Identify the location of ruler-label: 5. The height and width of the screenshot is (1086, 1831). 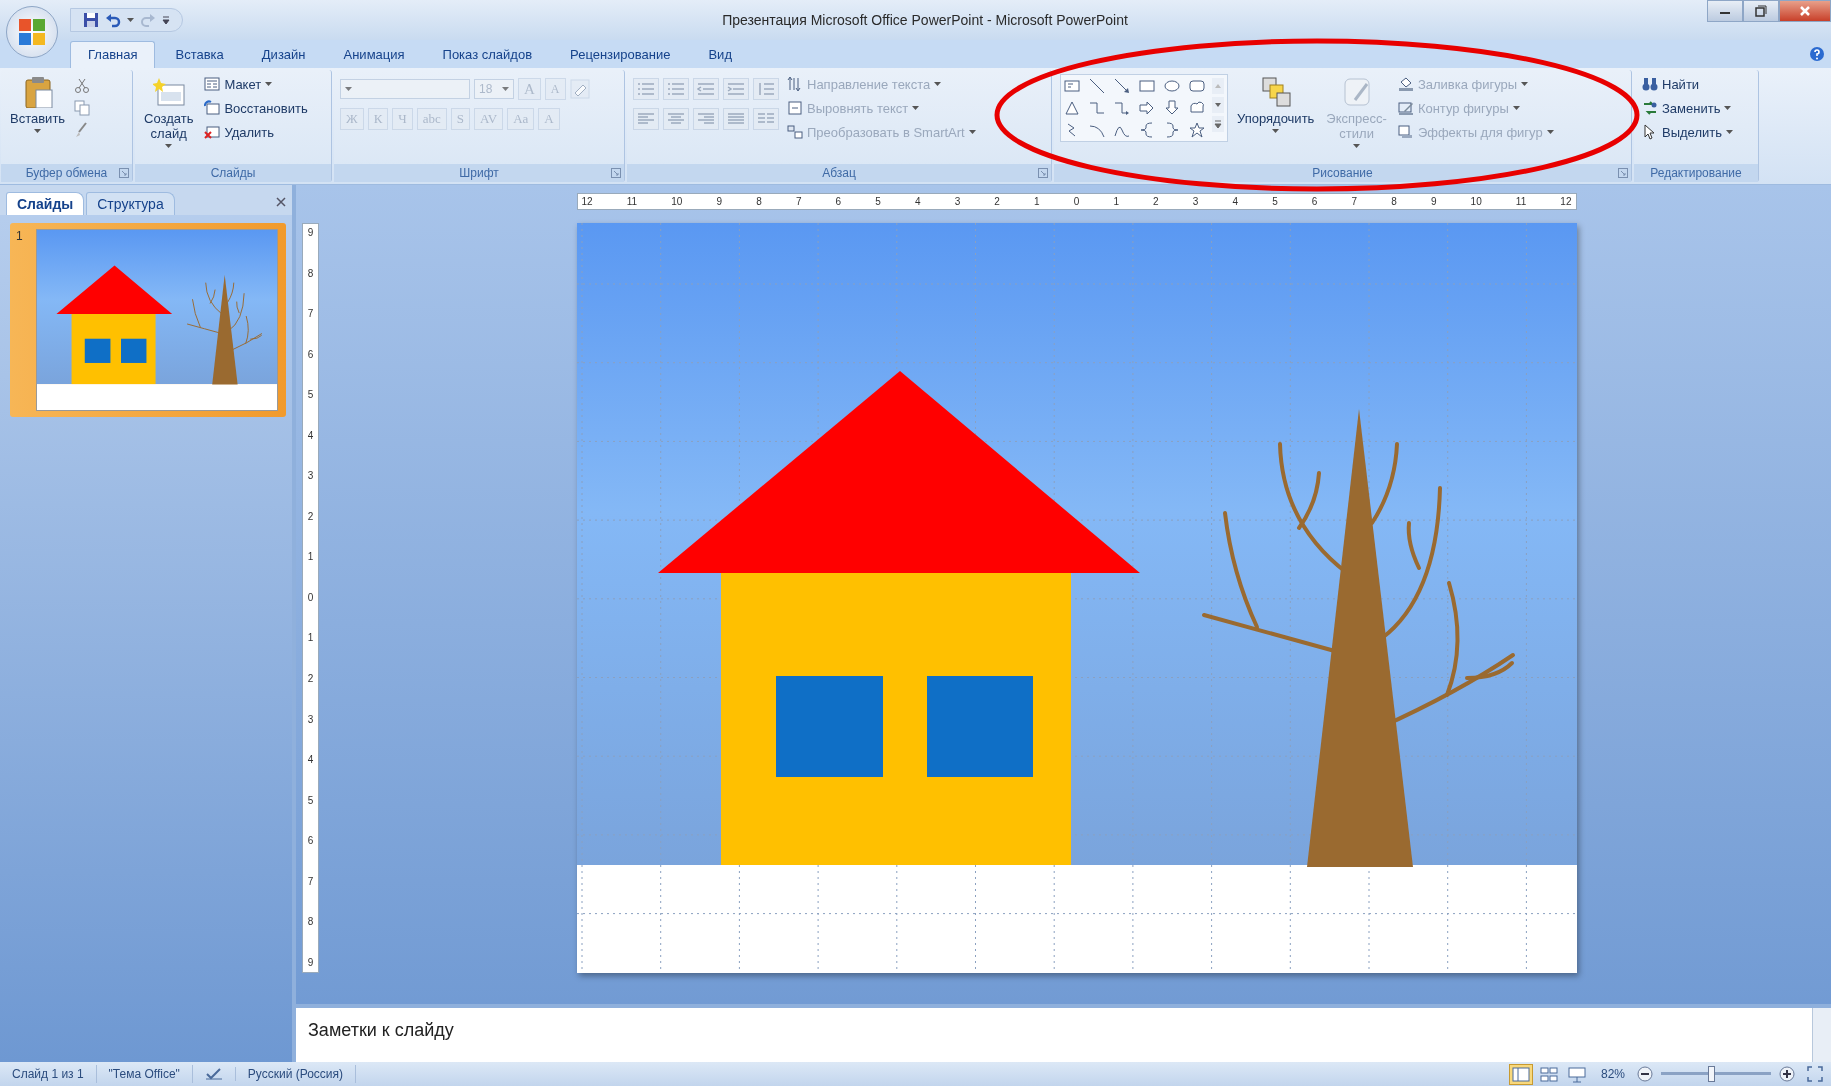
(878, 201).